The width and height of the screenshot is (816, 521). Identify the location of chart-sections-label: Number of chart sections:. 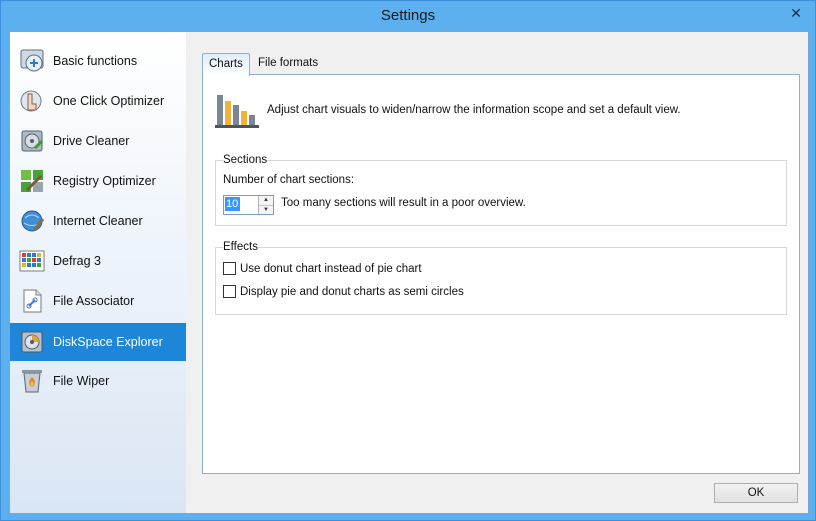
(289, 180).